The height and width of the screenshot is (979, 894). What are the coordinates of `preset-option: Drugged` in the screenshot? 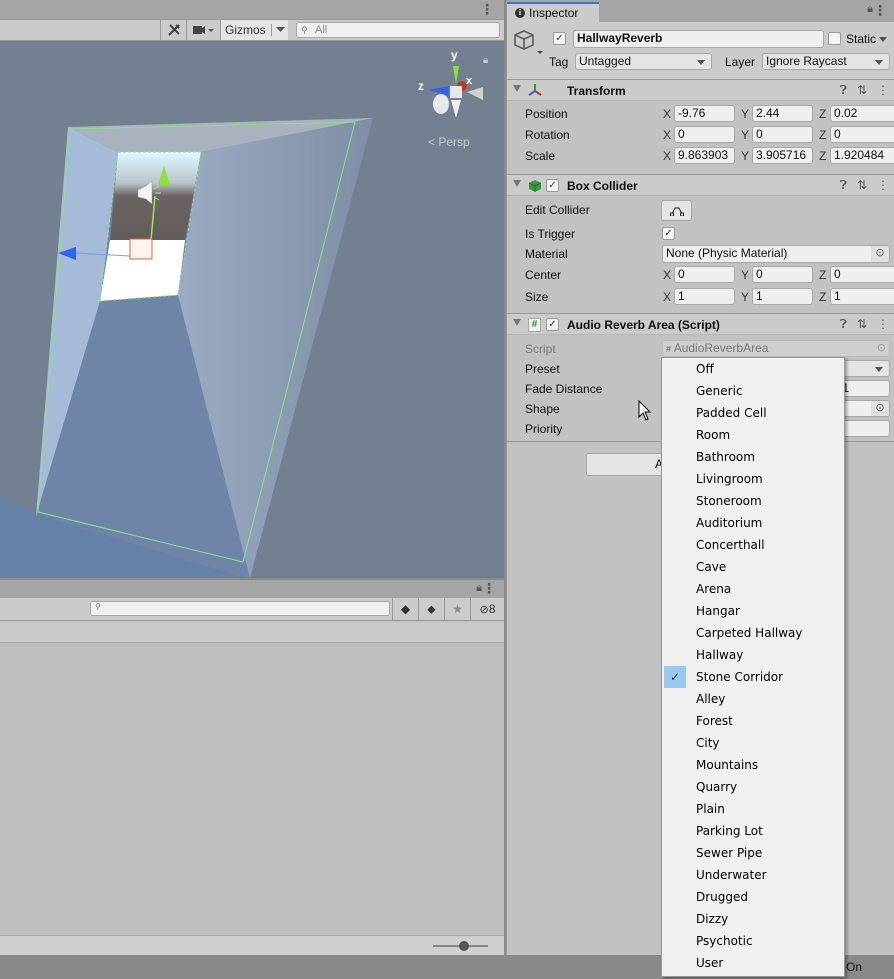 It's located at (753, 897).